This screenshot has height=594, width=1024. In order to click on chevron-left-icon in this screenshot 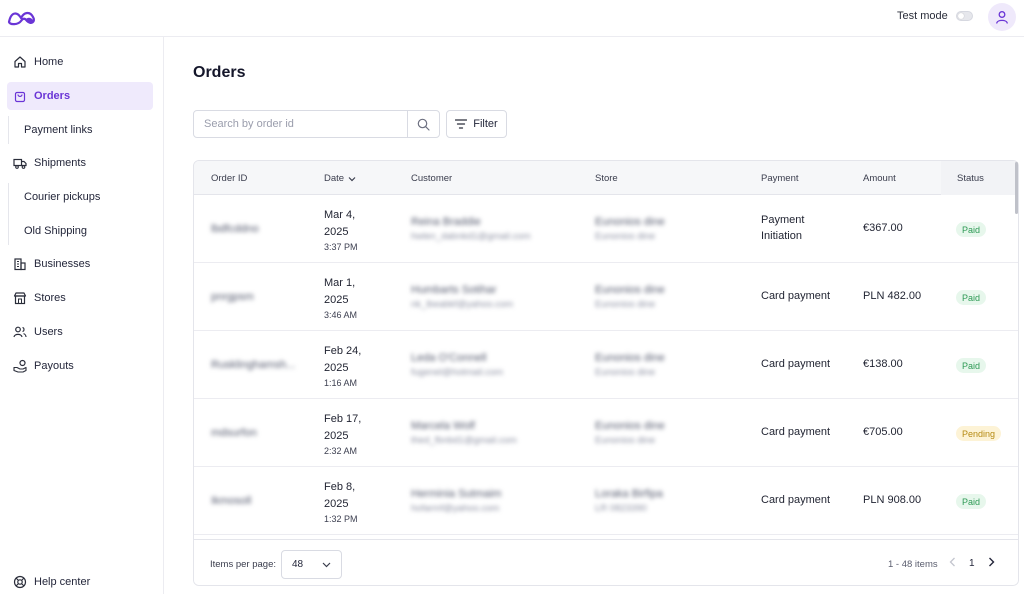, I will do `click(952, 562)`.